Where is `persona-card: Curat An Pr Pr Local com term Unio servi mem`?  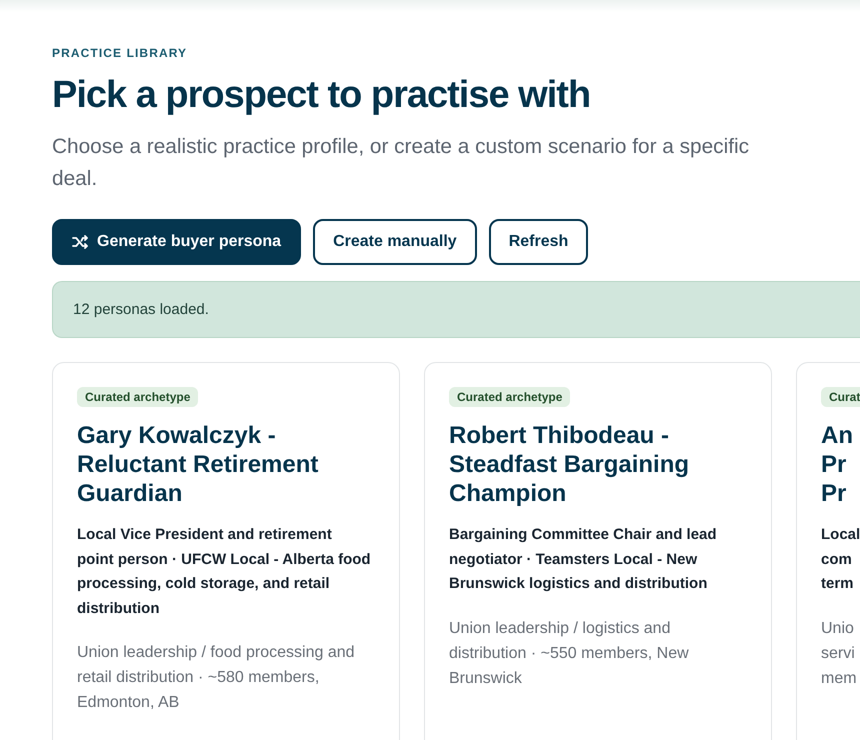 persona-card: Curat An Pr Pr Local com term Unio servi mem is located at coordinates (828, 551).